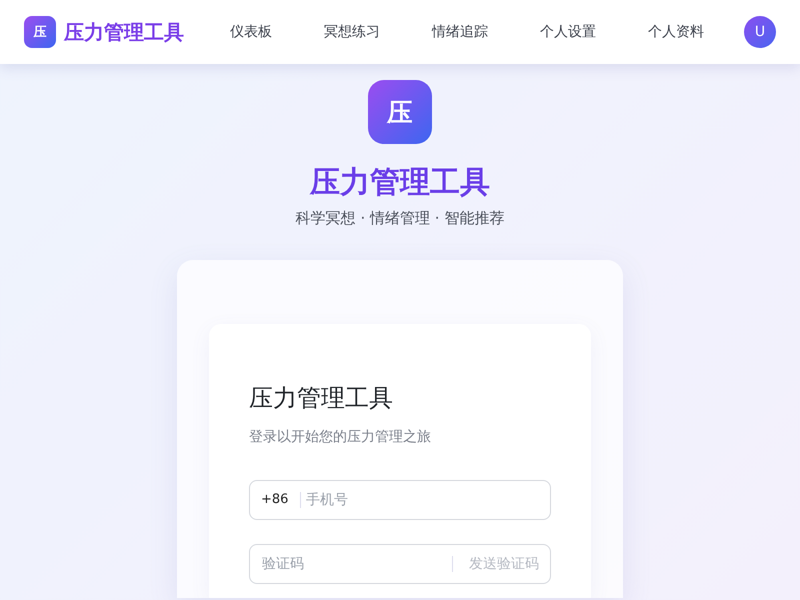 This screenshot has height=600, width=800. I want to click on nav-link: 个人设置, so click(568, 32).